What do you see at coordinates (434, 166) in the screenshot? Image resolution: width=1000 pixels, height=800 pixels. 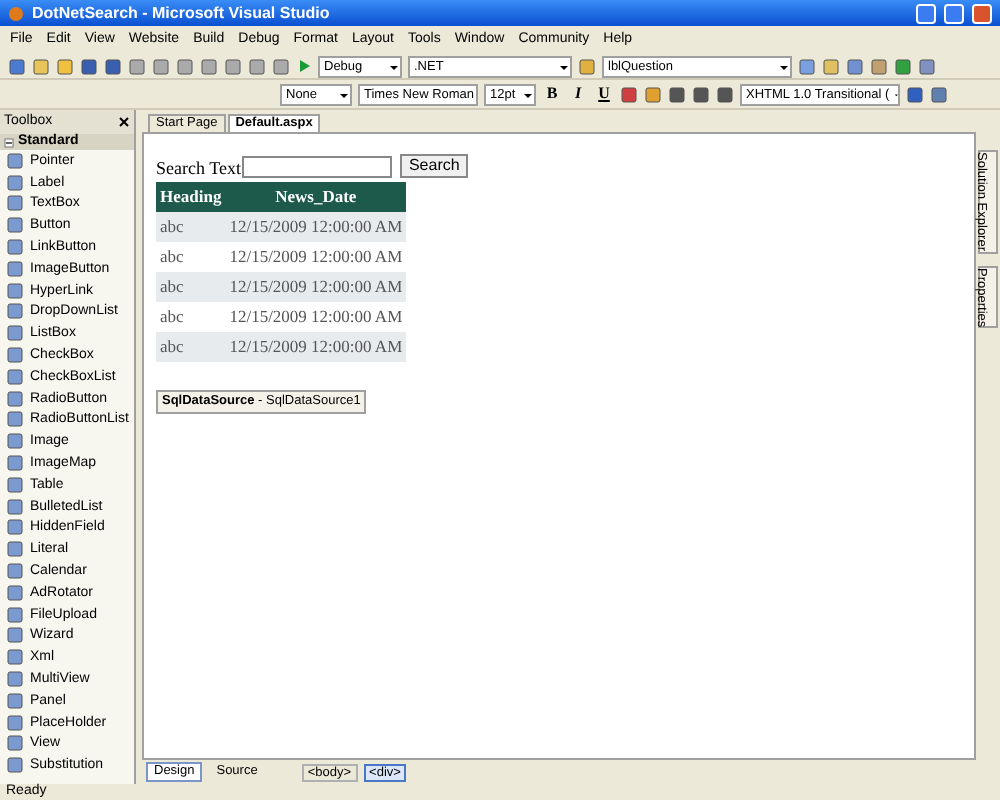 I see `search-button: Search` at bounding box center [434, 166].